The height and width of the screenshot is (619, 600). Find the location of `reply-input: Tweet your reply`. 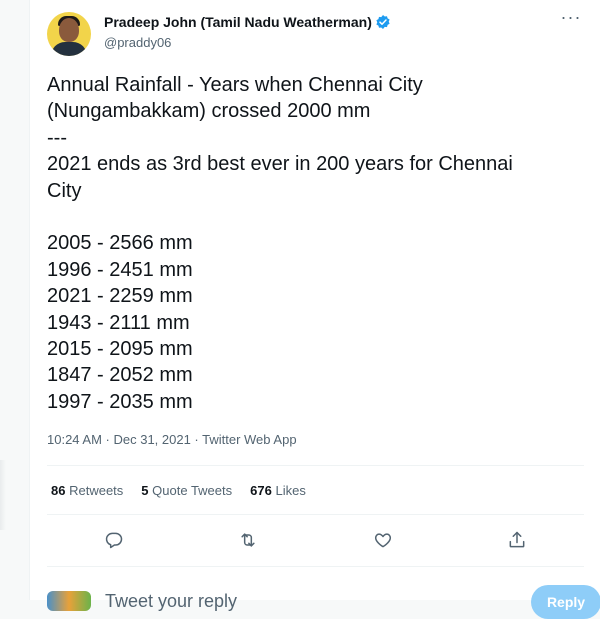

reply-input: Tweet your reply is located at coordinates (171, 601).